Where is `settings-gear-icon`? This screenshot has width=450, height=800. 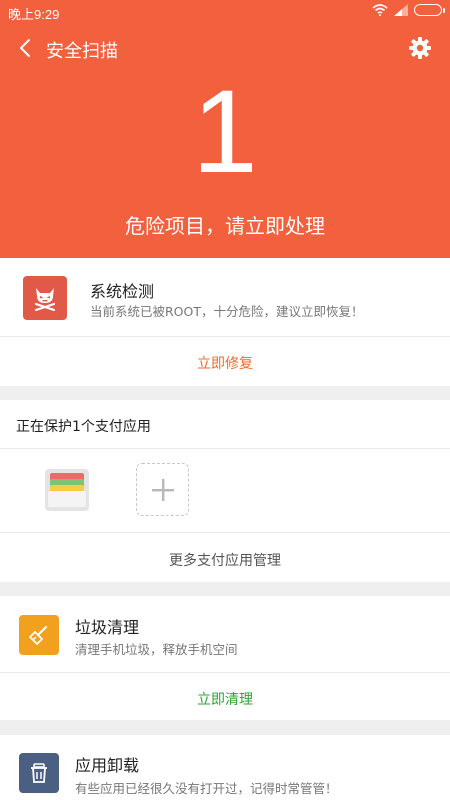 settings-gear-icon is located at coordinates (420, 48).